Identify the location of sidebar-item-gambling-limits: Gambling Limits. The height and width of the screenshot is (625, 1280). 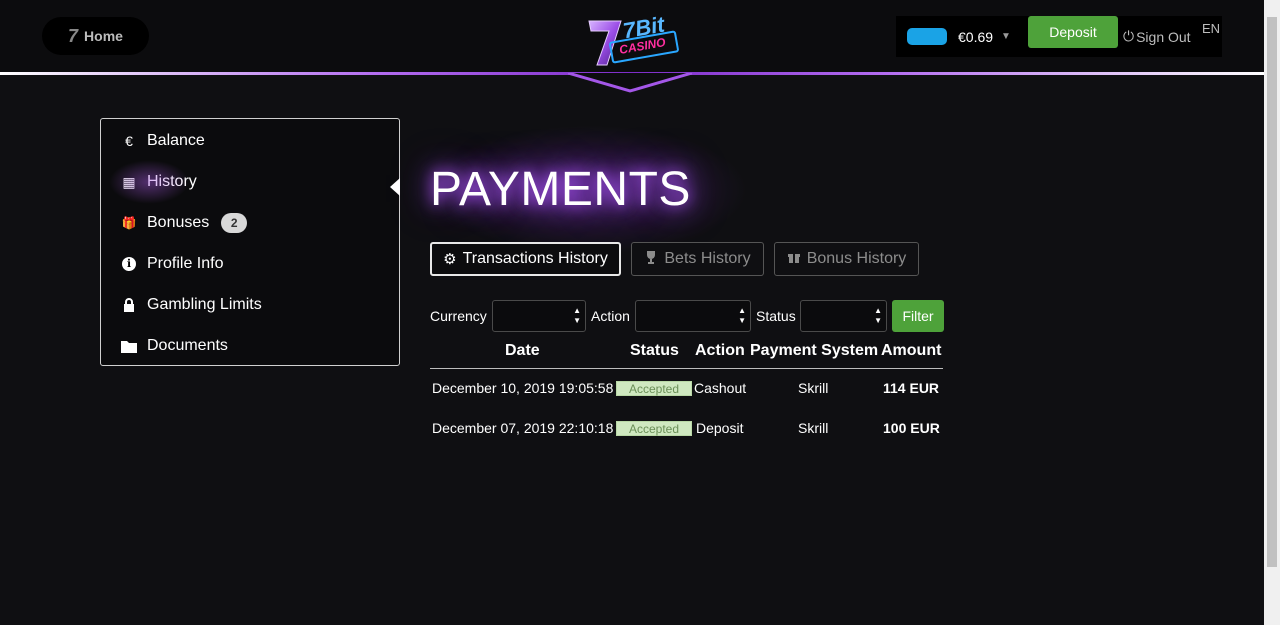
(191, 305).